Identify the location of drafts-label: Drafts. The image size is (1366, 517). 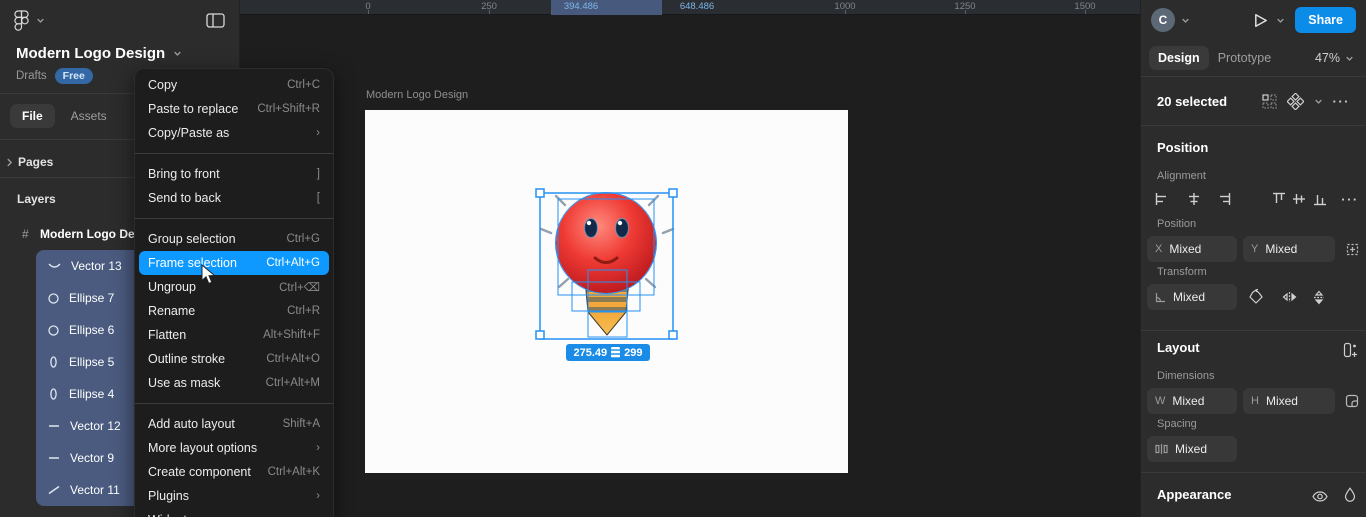
(31, 76).